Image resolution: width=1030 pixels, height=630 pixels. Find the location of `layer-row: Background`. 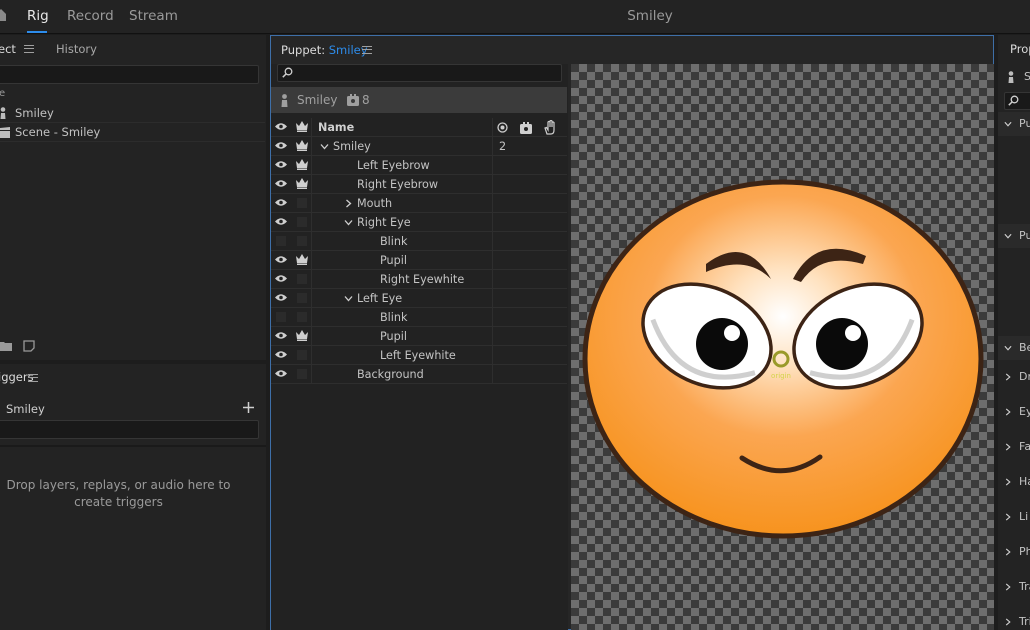

layer-row: Background is located at coordinates (419, 374).